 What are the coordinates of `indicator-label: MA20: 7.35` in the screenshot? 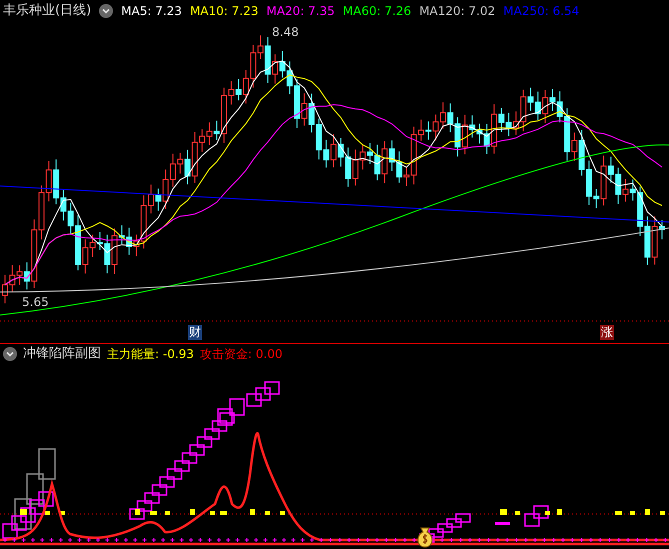 It's located at (300, 11).